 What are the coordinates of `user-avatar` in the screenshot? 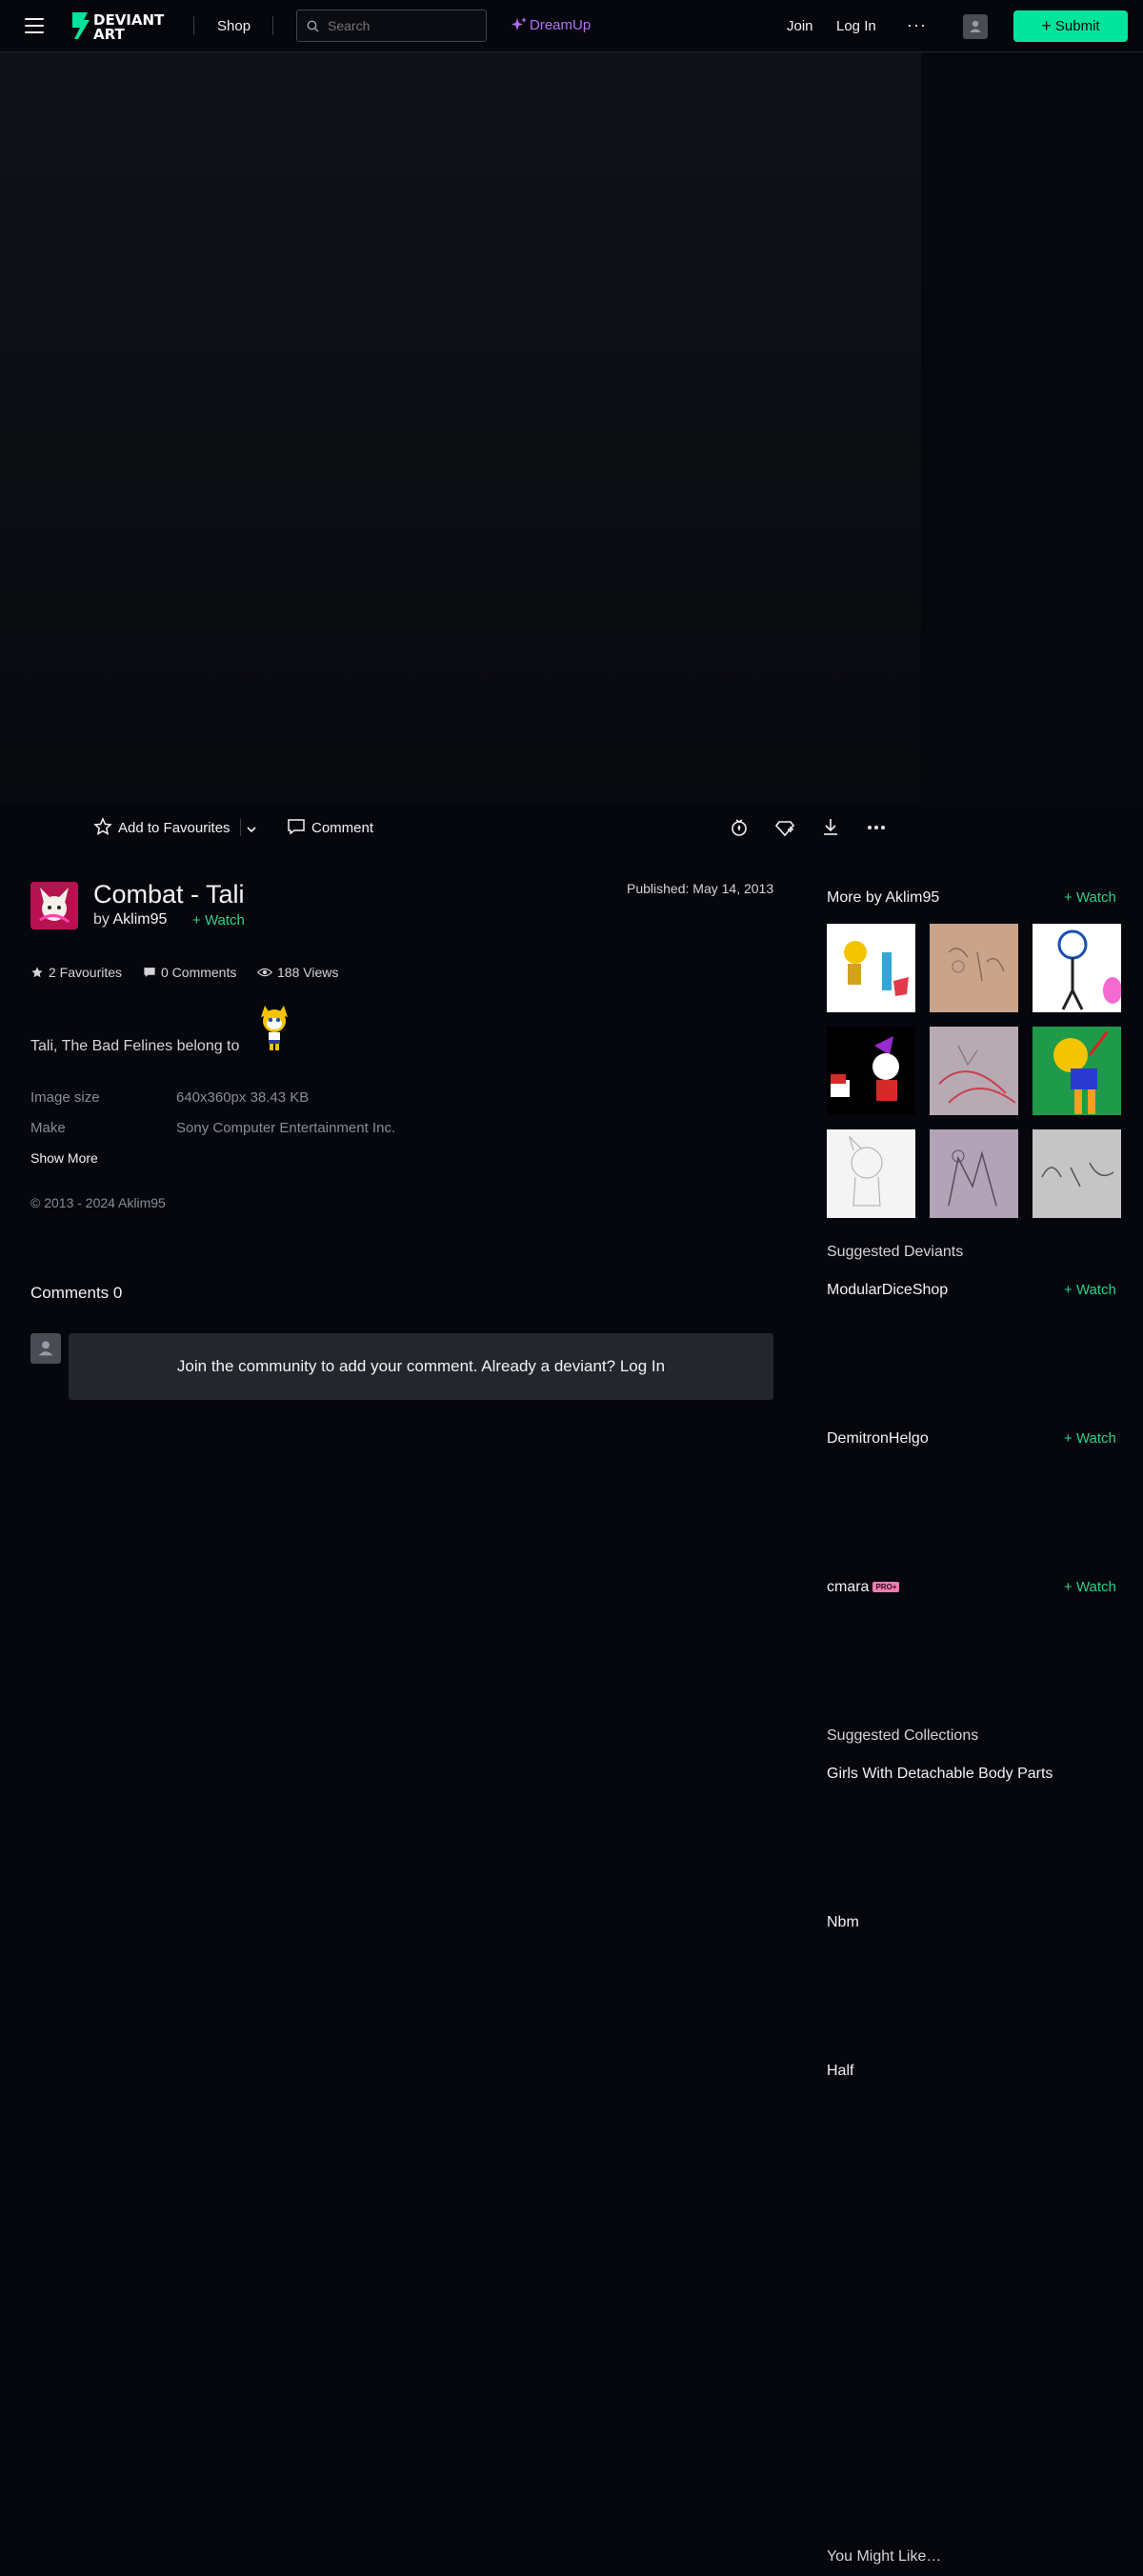 It's located at (975, 26).